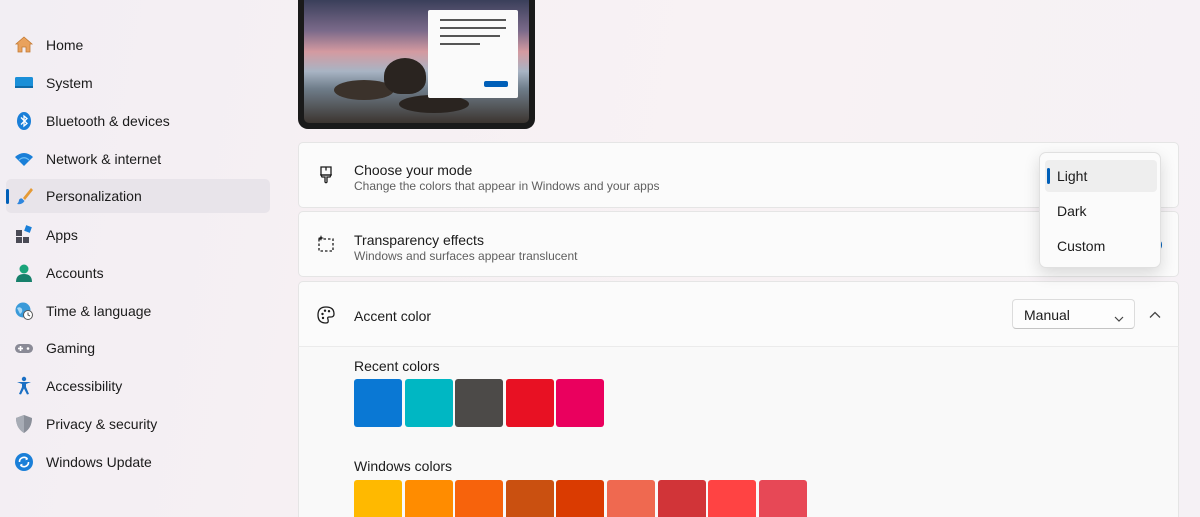 This screenshot has width=1200, height=517. Describe the element at coordinates (84, 386) in the screenshot. I see `sidebar-item-label: Accessibility` at that location.